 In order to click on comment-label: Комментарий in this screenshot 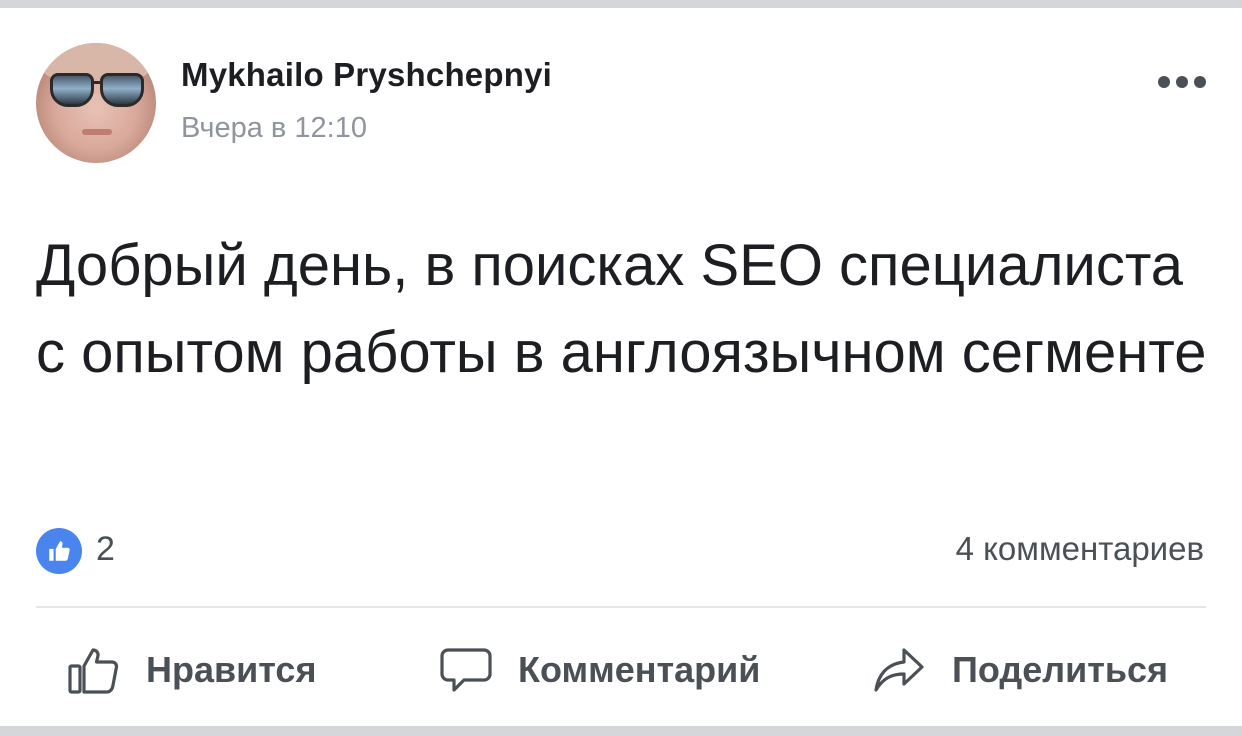, I will do `click(639, 669)`.